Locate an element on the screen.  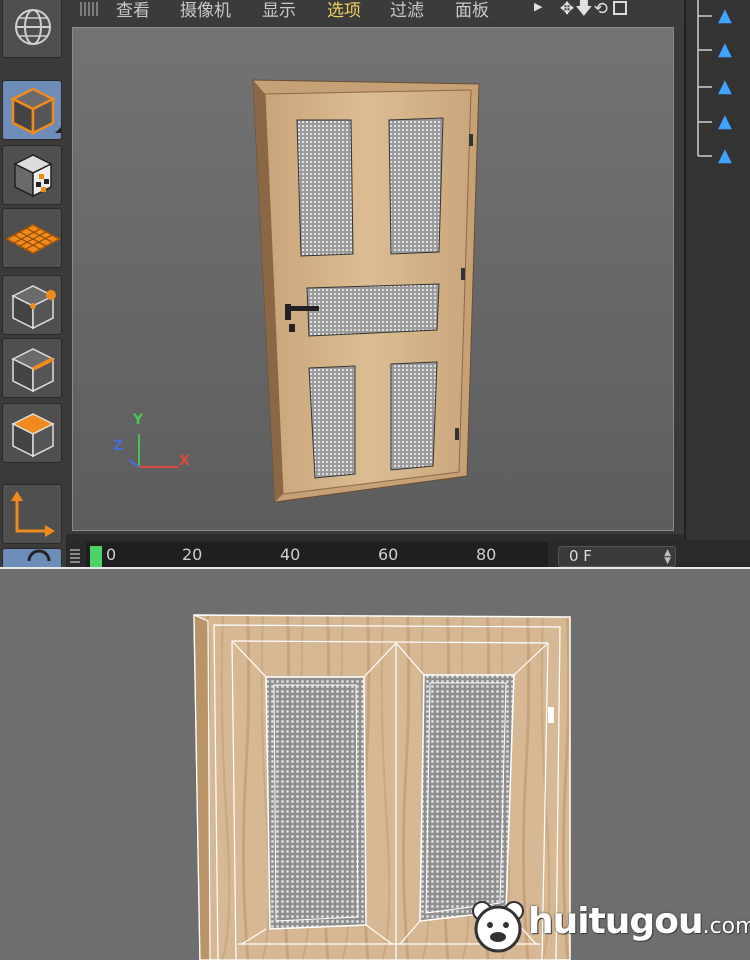
workplane-tool-button is located at coordinates (32, 238).